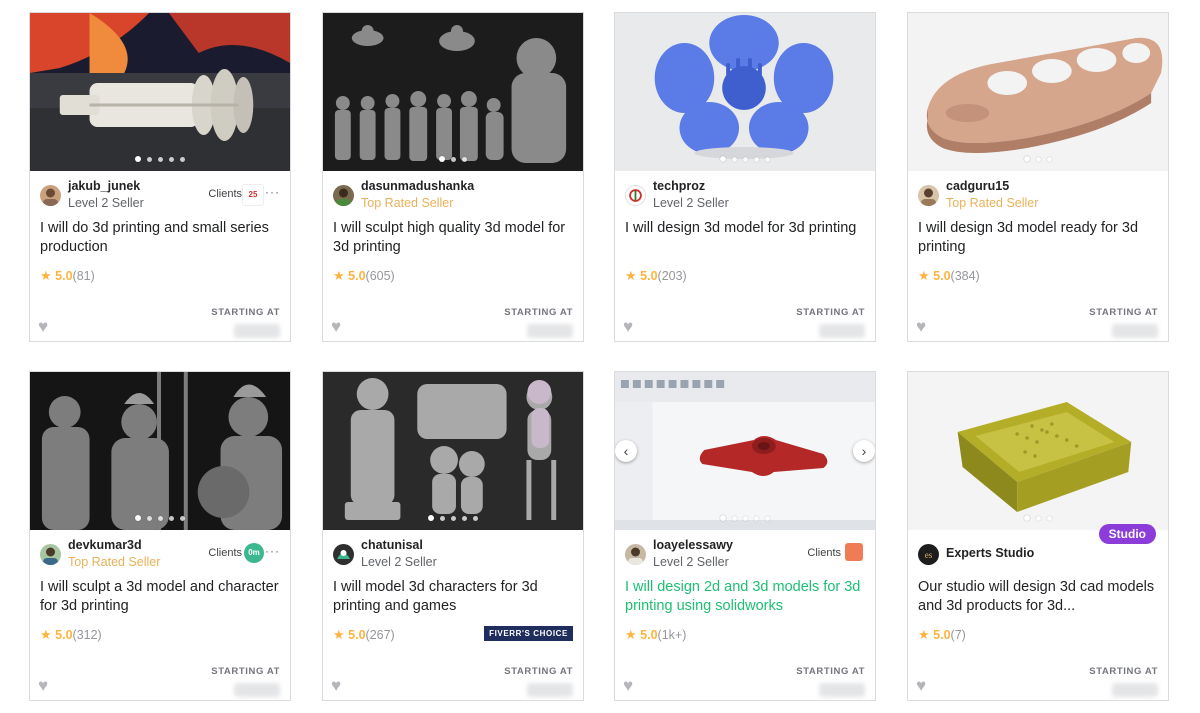 The width and height of the screenshot is (1200, 713). I want to click on clients-label: Clients, so click(225, 553).